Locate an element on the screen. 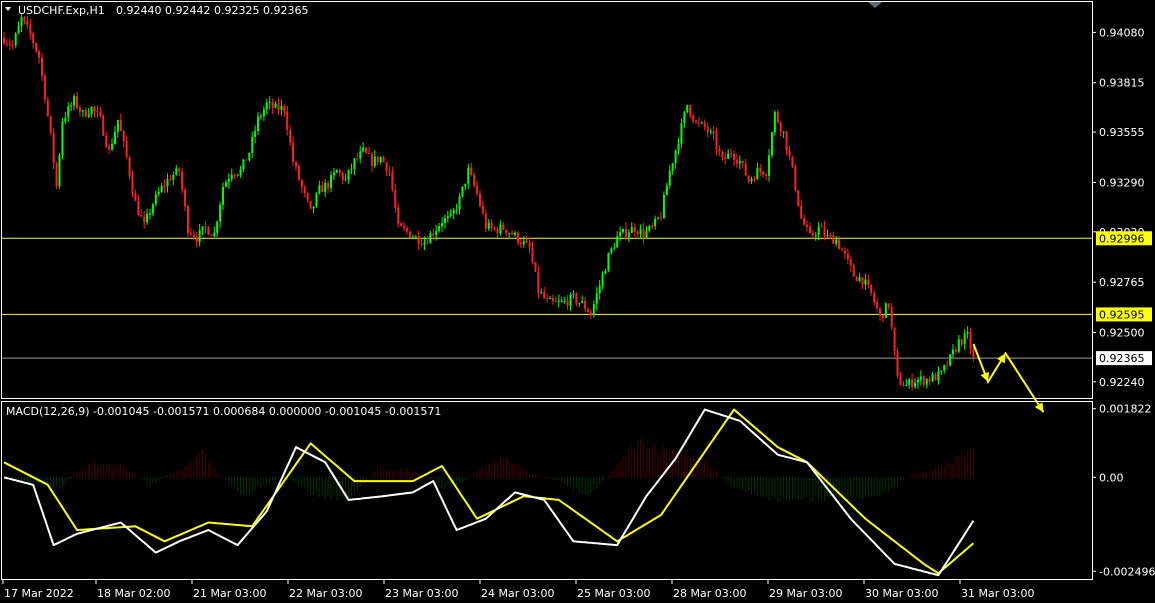 The height and width of the screenshot is (603, 1155). time-tick-label: 25 Mar 03:00 is located at coordinates (613, 593).